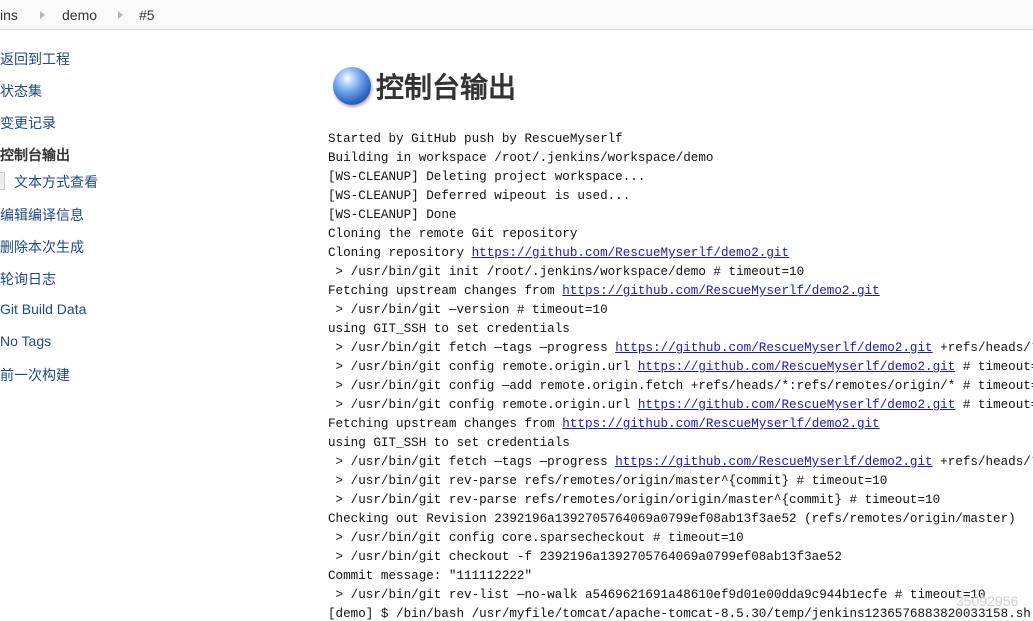  Describe the element at coordinates (56, 182) in the screenshot. I see `sidebar-item-label: 文本方式查看` at that location.